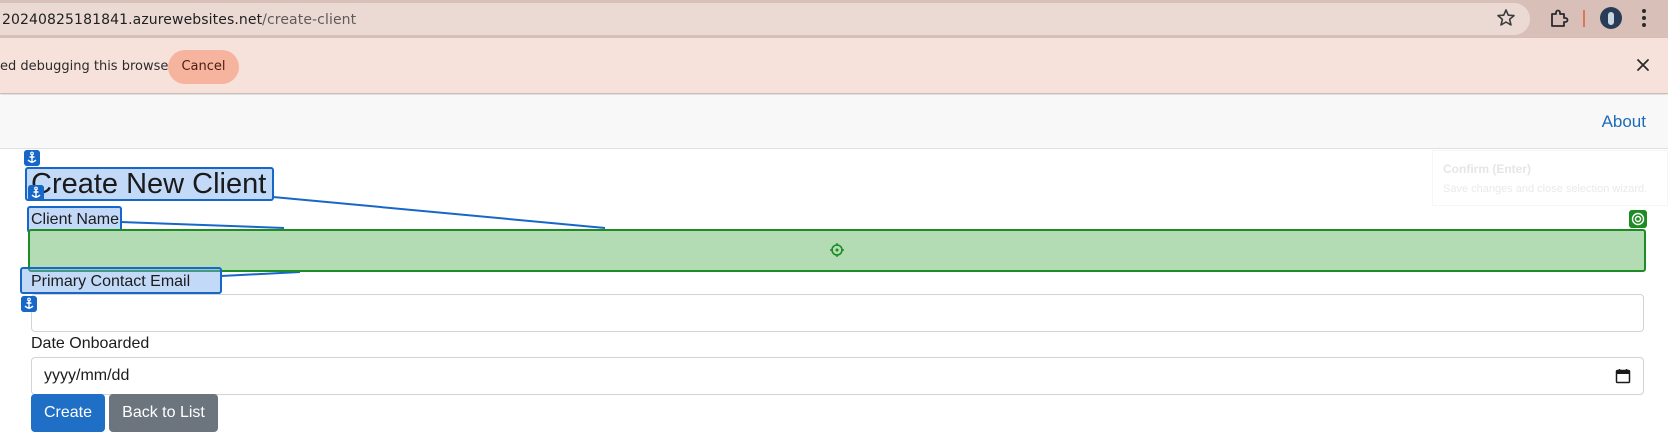 This screenshot has width=1668, height=444. What do you see at coordinates (837, 250) in the screenshot?
I see `crosshair-icon` at bounding box center [837, 250].